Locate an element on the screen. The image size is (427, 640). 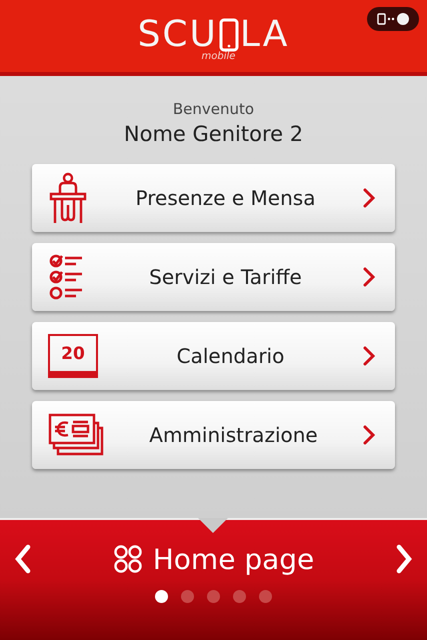
pointer-notch is located at coordinates (213, 525).